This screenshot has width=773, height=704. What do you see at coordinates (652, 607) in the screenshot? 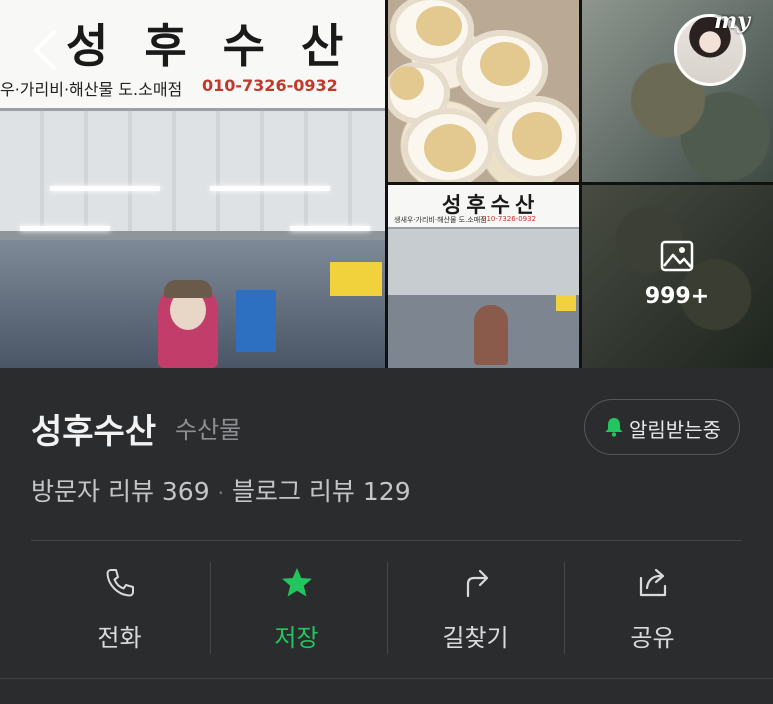
I see `share-button: 공유` at bounding box center [652, 607].